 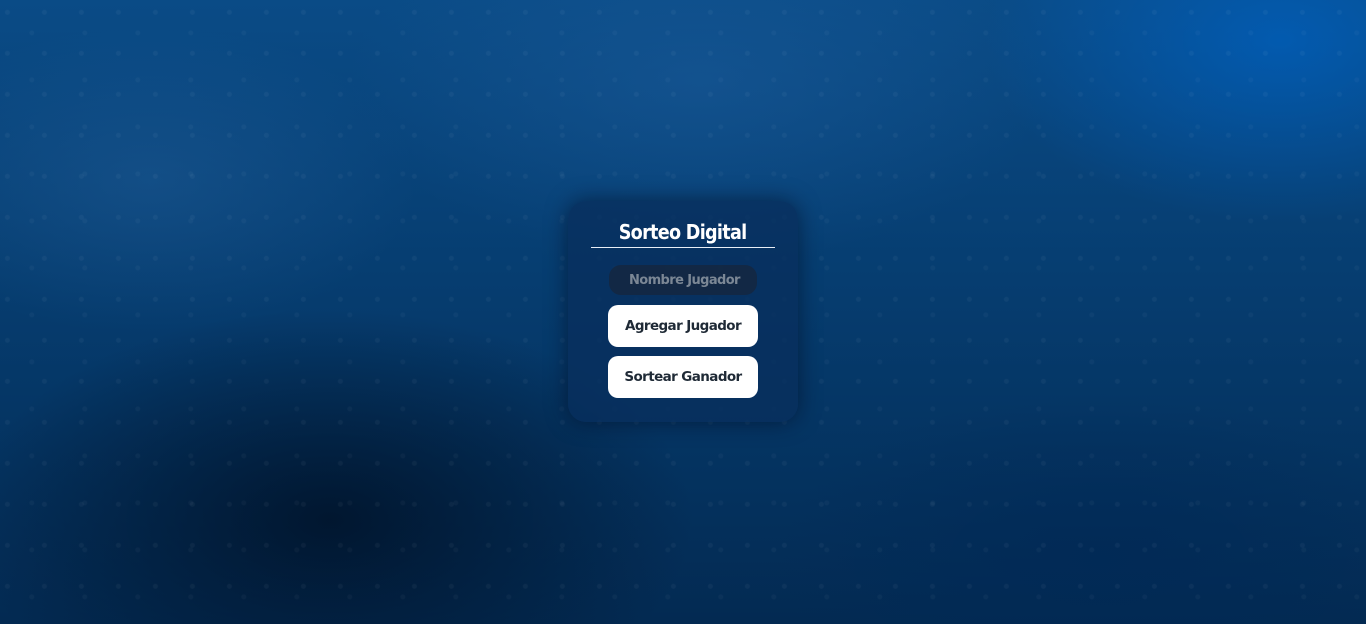 I want to click on draw-winner-button: Sortear Ganador, so click(x=683, y=377).